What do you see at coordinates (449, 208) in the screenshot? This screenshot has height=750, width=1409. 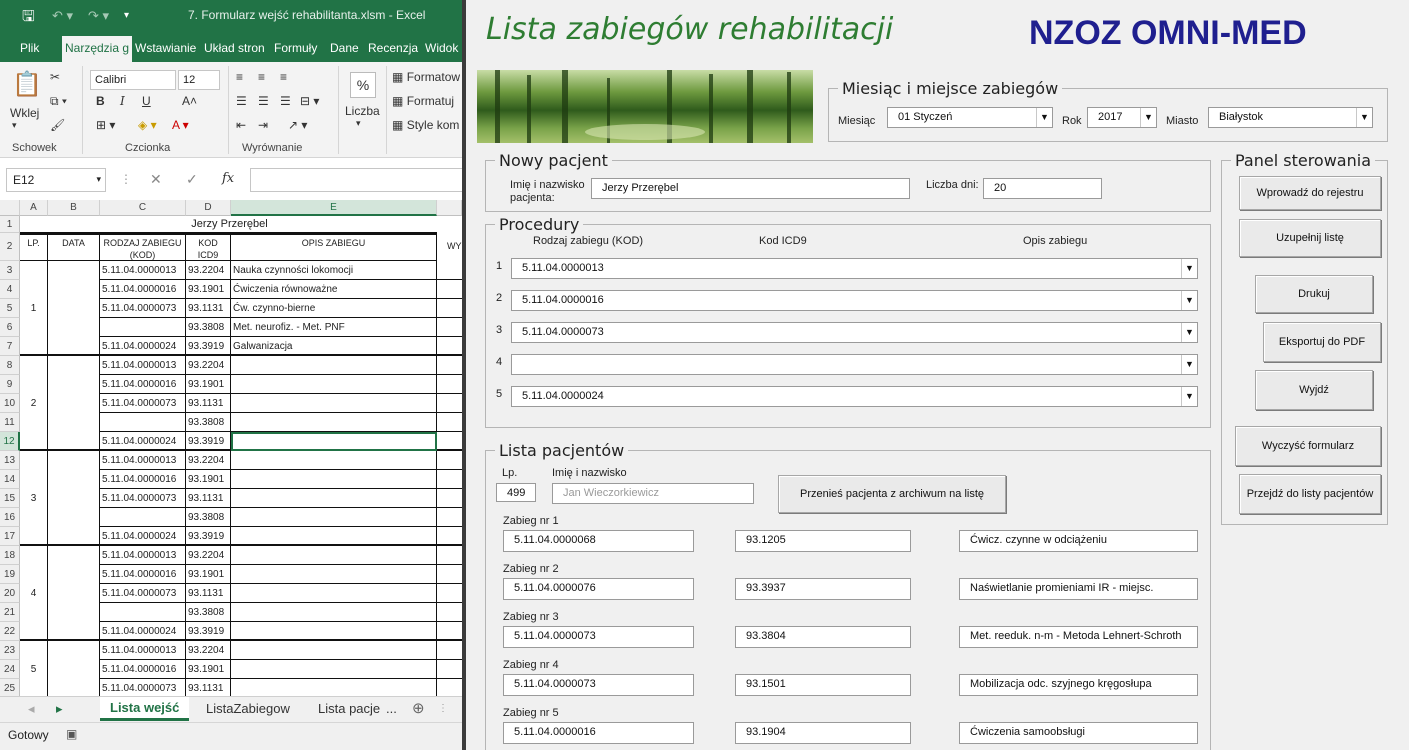 I see `column-header` at bounding box center [449, 208].